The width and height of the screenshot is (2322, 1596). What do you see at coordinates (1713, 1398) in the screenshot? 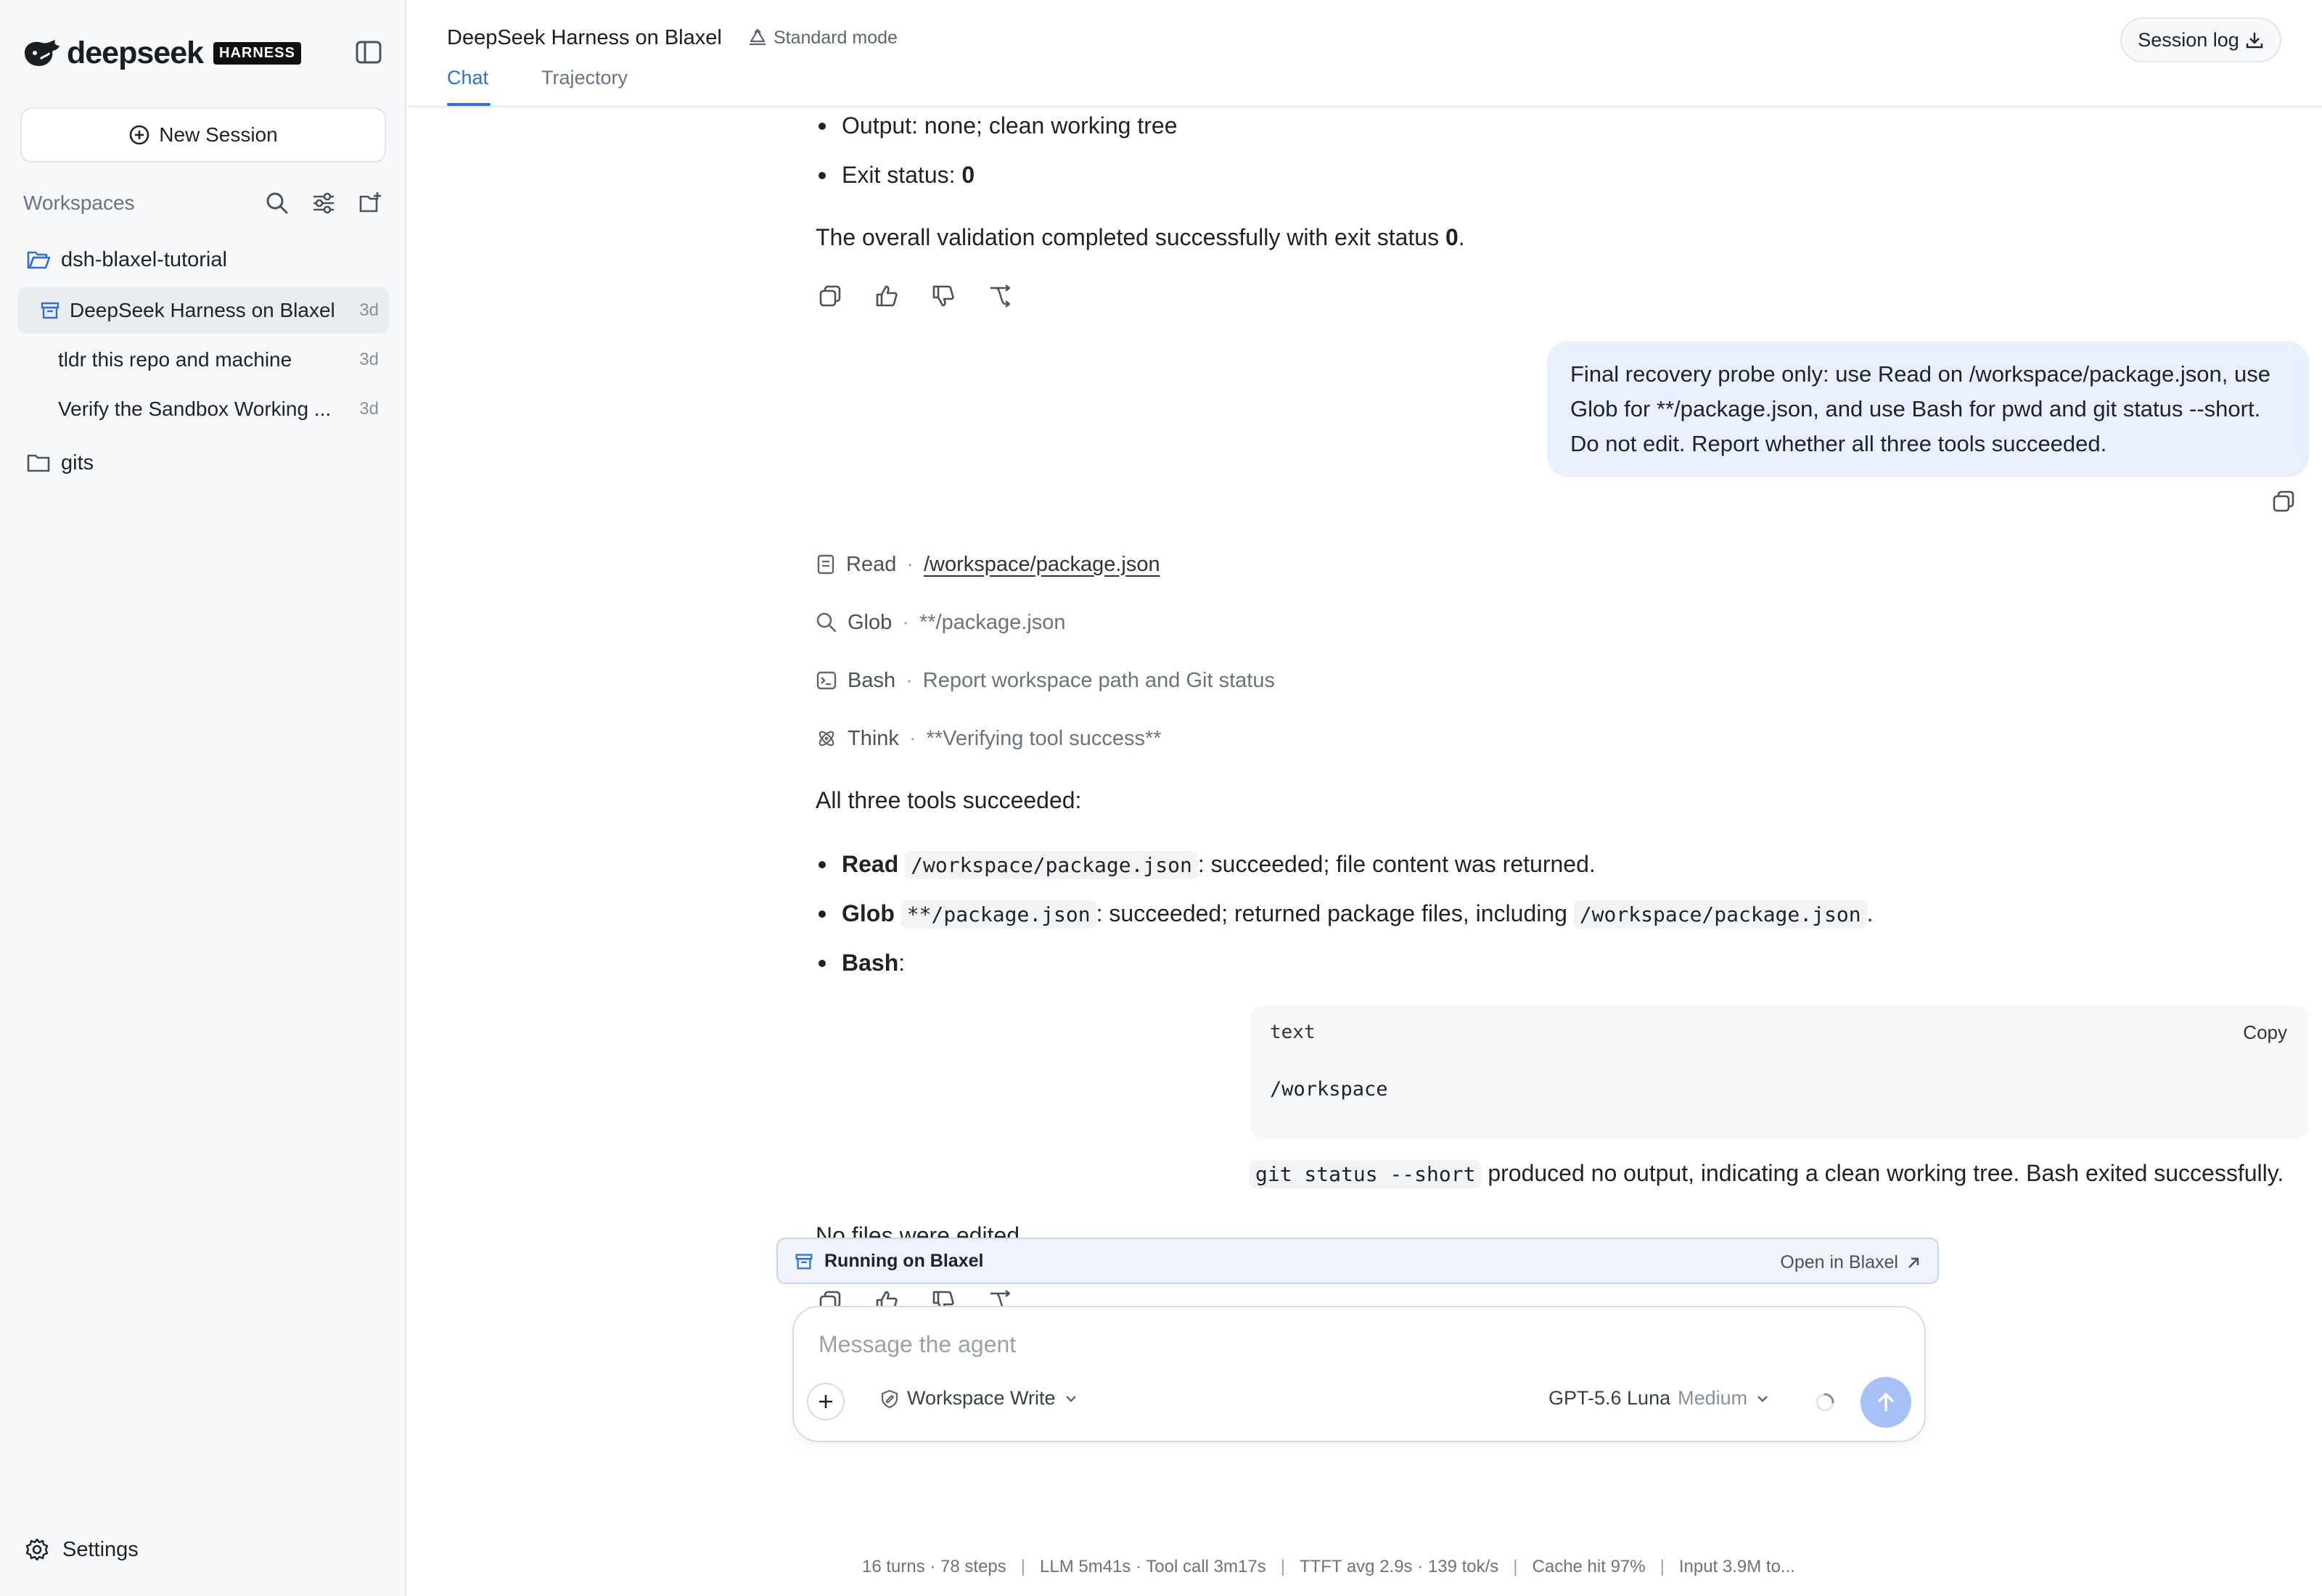
I see `model-effort: Medium` at bounding box center [1713, 1398].